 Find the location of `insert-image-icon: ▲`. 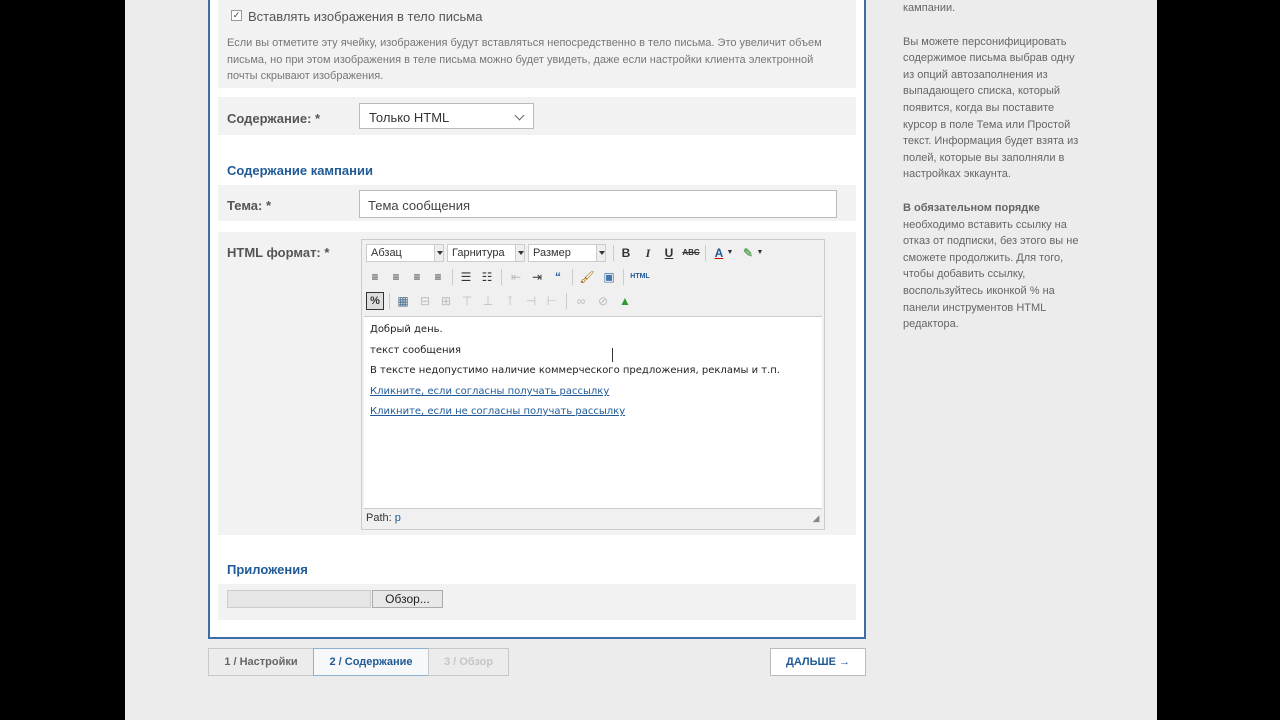

insert-image-icon: ▲ is located at coordinates (625, 301).